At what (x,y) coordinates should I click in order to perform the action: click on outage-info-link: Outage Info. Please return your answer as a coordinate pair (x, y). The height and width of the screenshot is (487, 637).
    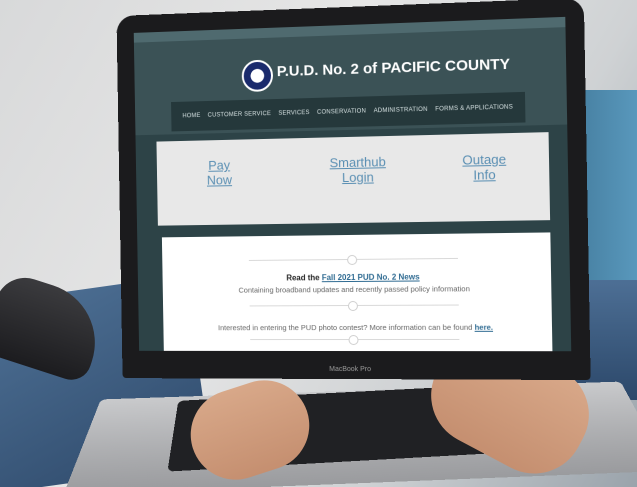
    Looking at the image, I should click on (484, 166).